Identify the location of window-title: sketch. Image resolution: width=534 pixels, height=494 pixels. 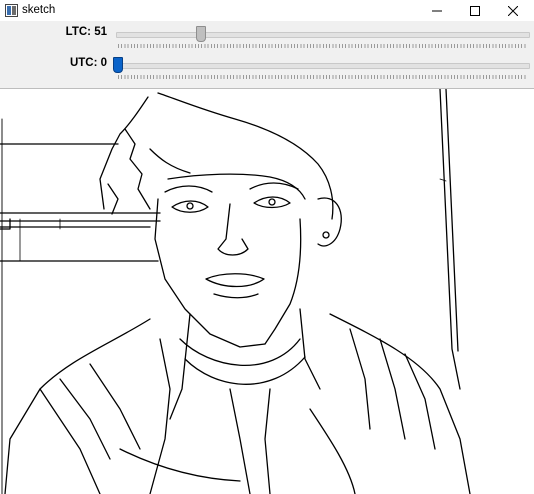
(39, 10).